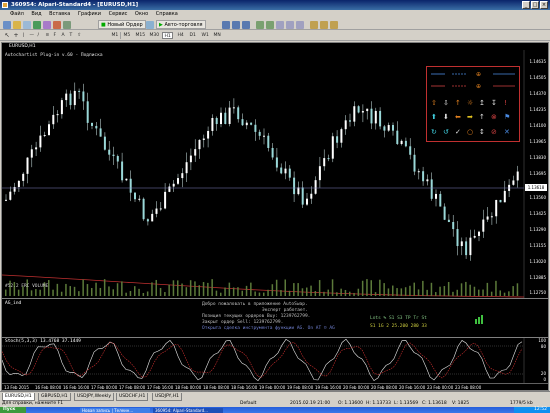 This screenshot has height=413, width=550. I want to click on new-order-button: ■ Новый Ордер, so click(122, 24).